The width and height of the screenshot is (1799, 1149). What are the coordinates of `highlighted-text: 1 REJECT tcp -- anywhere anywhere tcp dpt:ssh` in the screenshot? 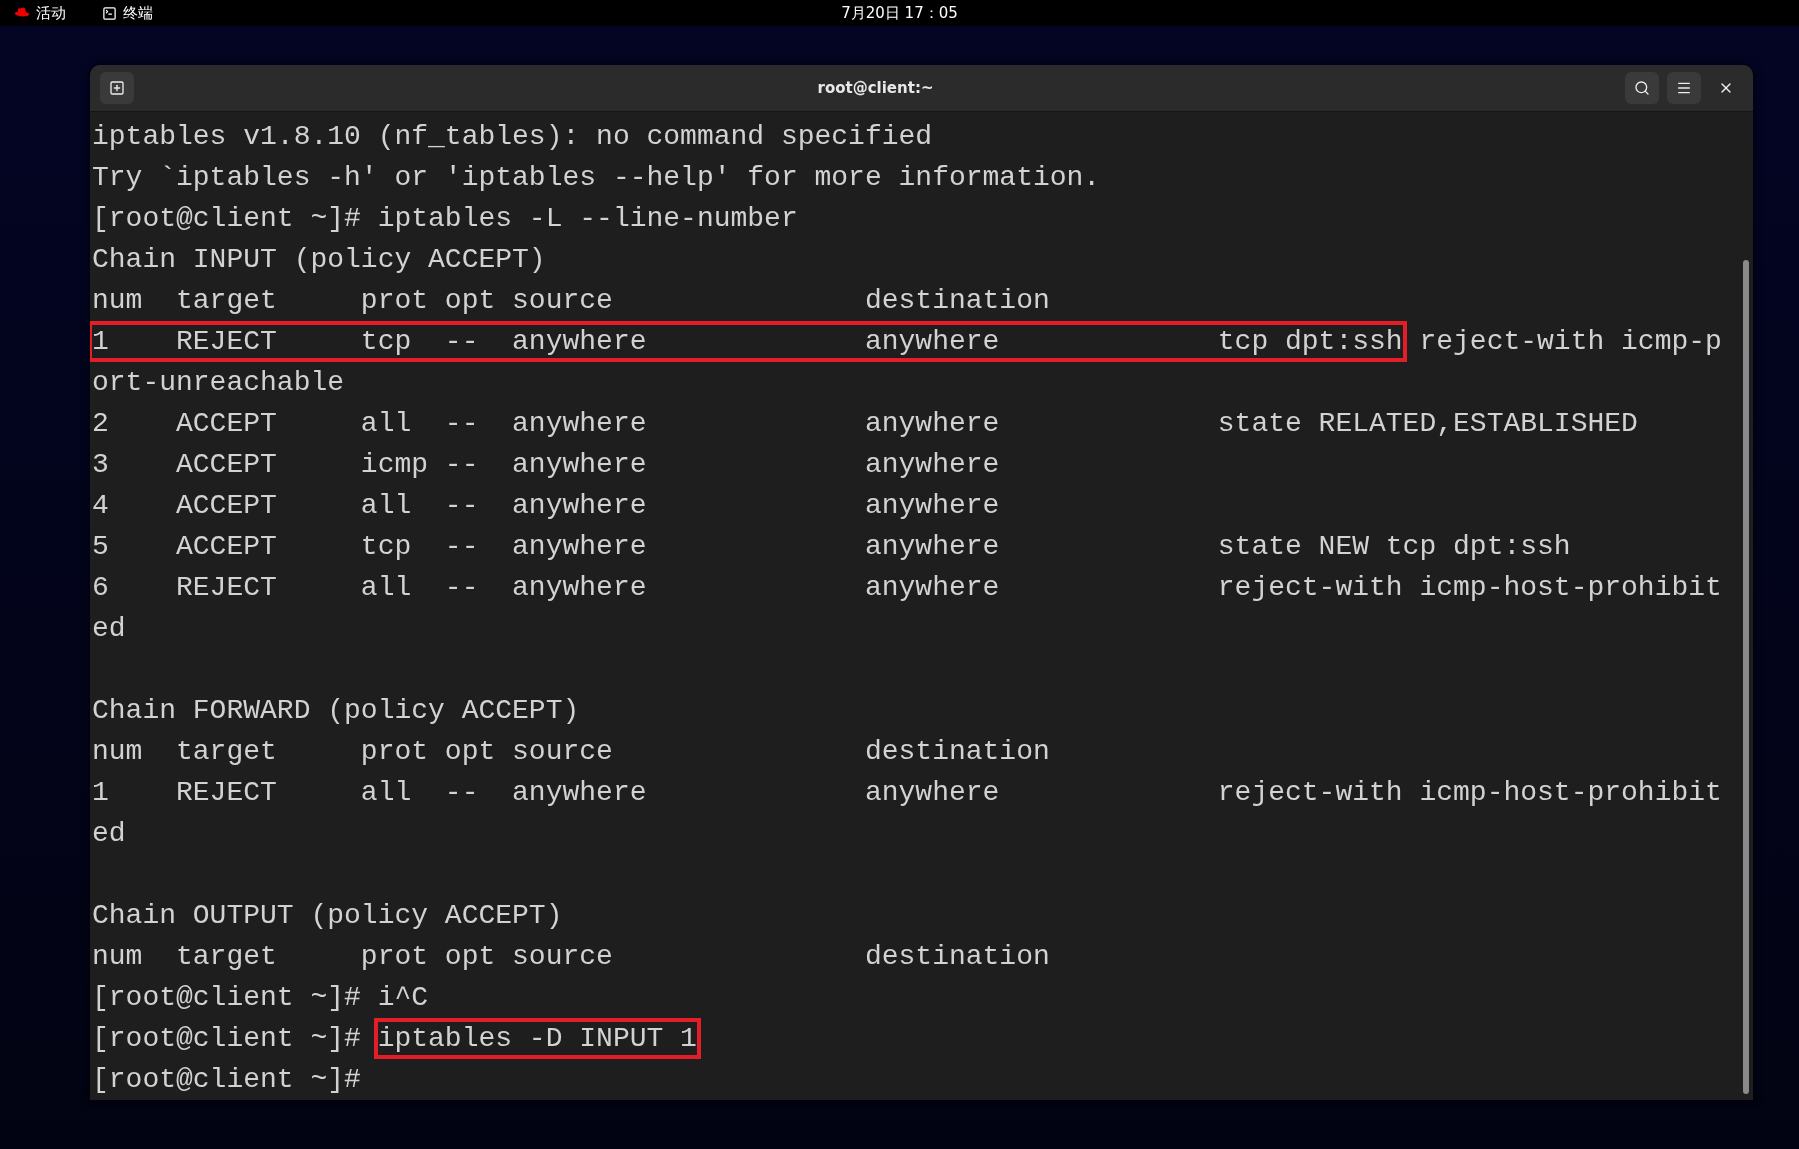 It's located at (748, 341).